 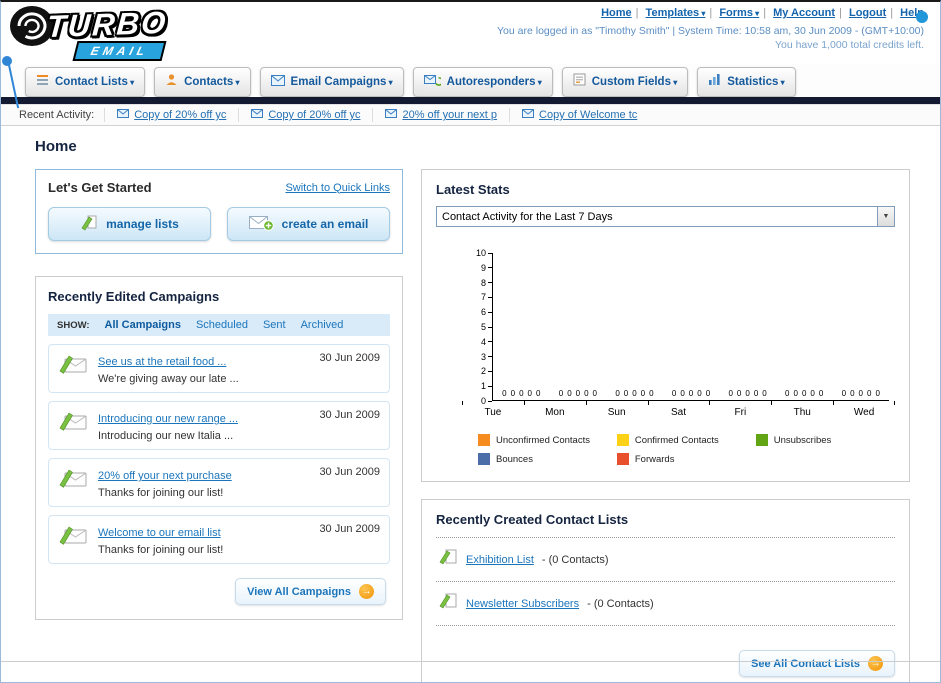 What do you see at coordinates (449, 115) in the screenshot?
I see `recent-activity-link: 20% off your next p` at bounding box center [449, 115].